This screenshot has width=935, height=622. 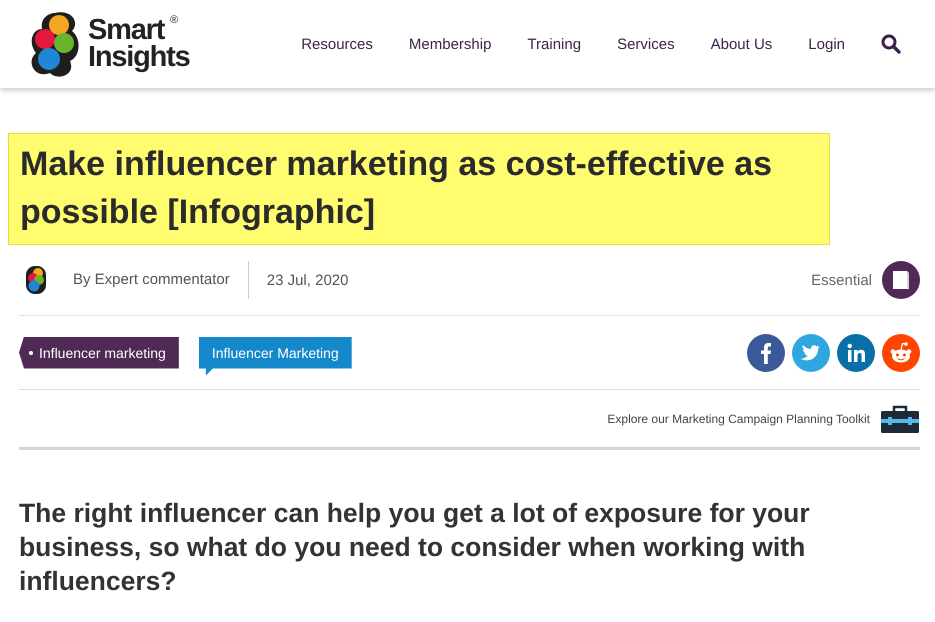 I want to click on nav-link: Membership, so click(x=450, y=44).